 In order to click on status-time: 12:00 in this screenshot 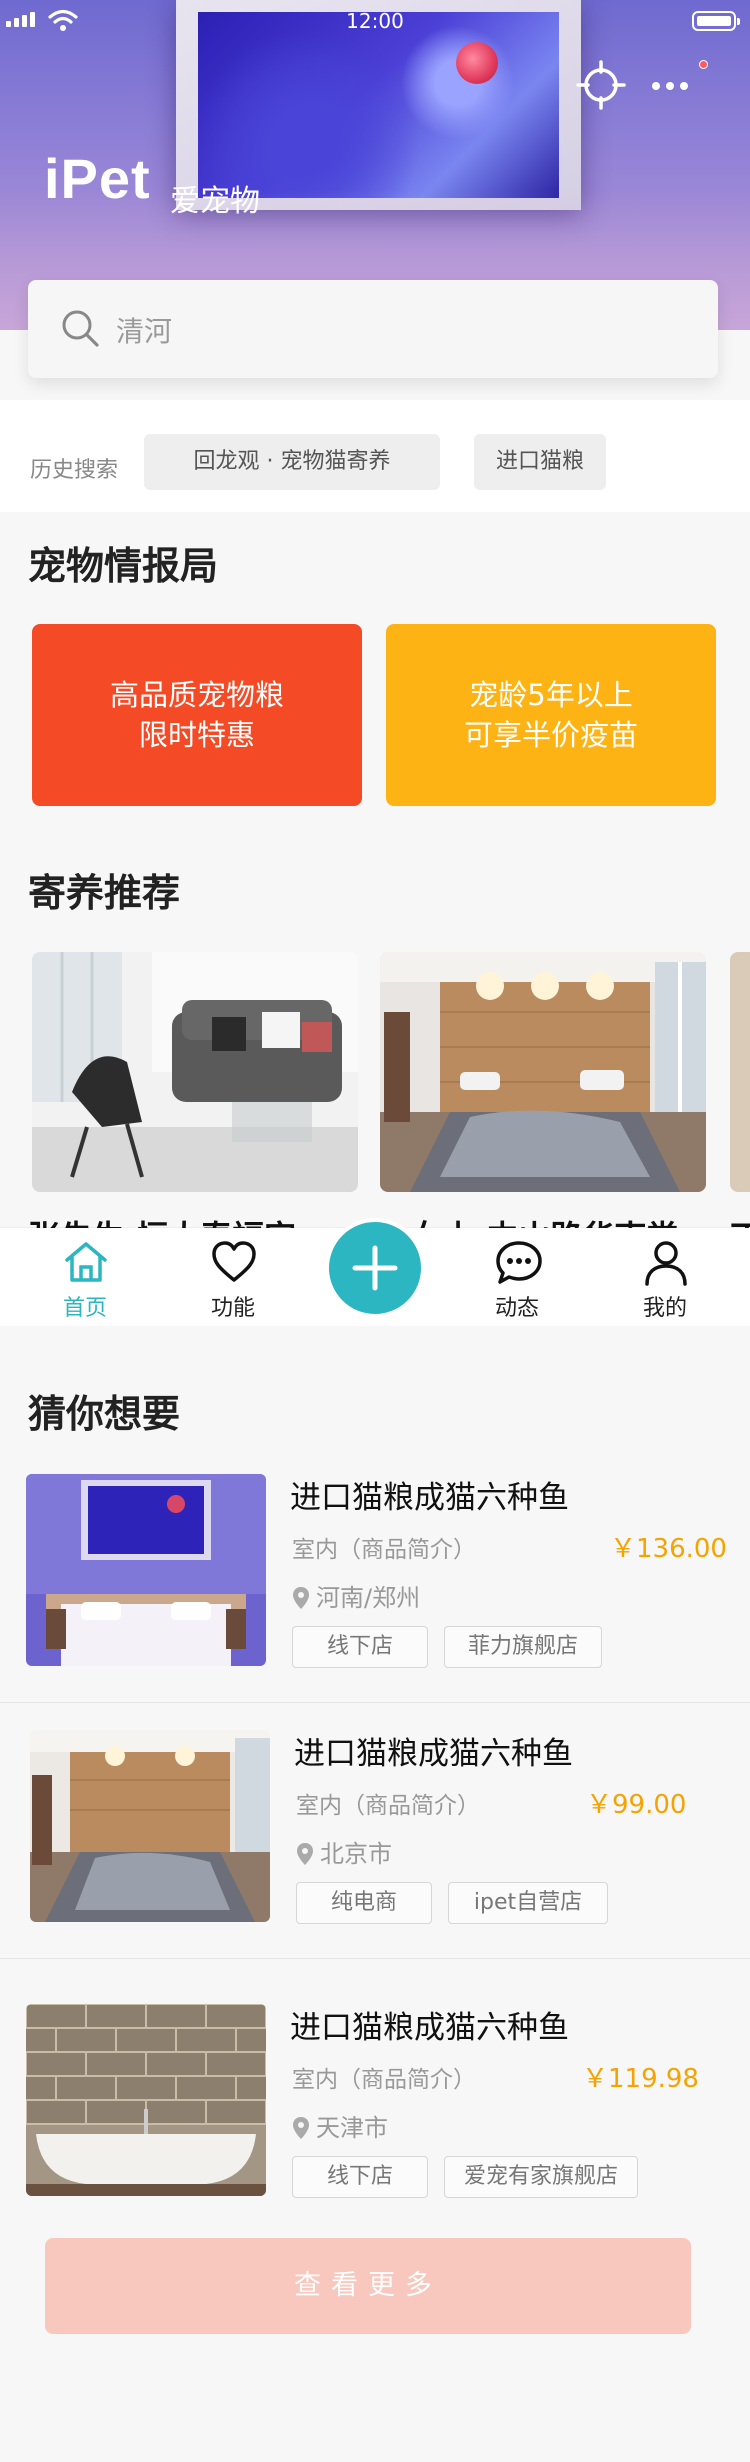, I will do `click(375, 21)`.